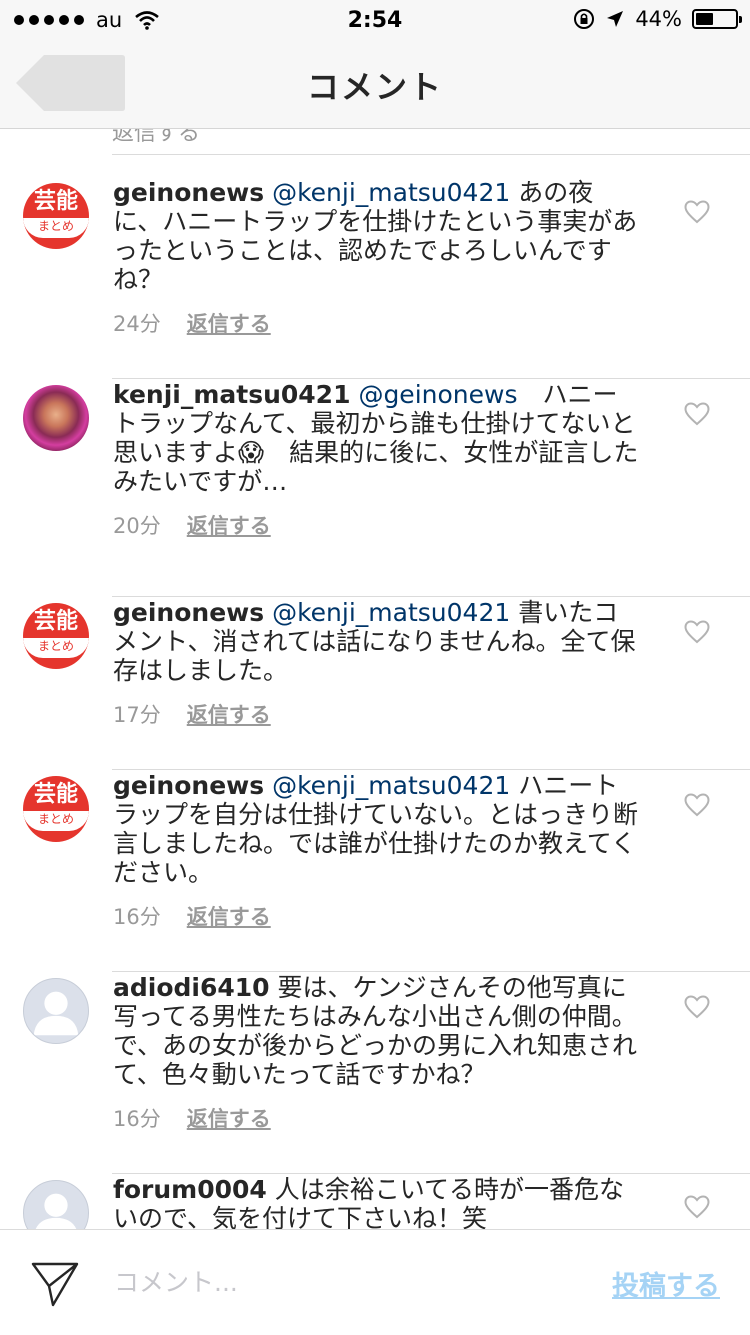 The image size is (750, 1335). I want to click on comment-body-rest: いので、気を付けて下さいね！笑, so click(300, 1216).